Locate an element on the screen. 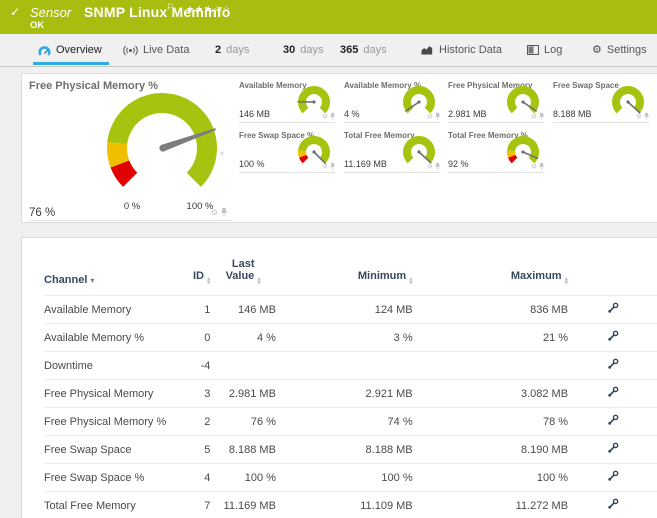 The image size is (657, 518). sensor-status-bar: ✓ Sensor SNMP Linux Meminfo ⚐ ★★★☆☆ OK is located at coordinates (328, 17).